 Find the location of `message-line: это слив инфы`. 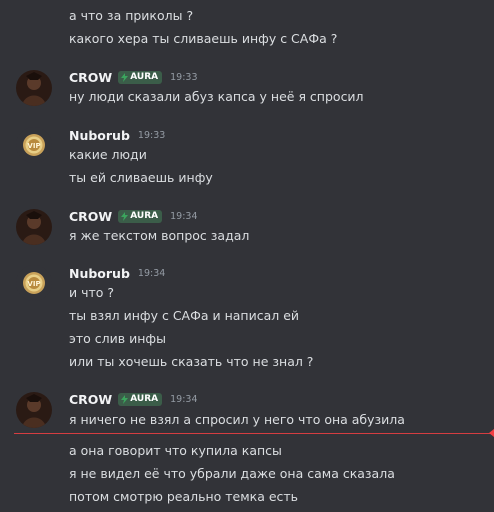

message-line: это слив инфы is located at coordinates (117, 338).